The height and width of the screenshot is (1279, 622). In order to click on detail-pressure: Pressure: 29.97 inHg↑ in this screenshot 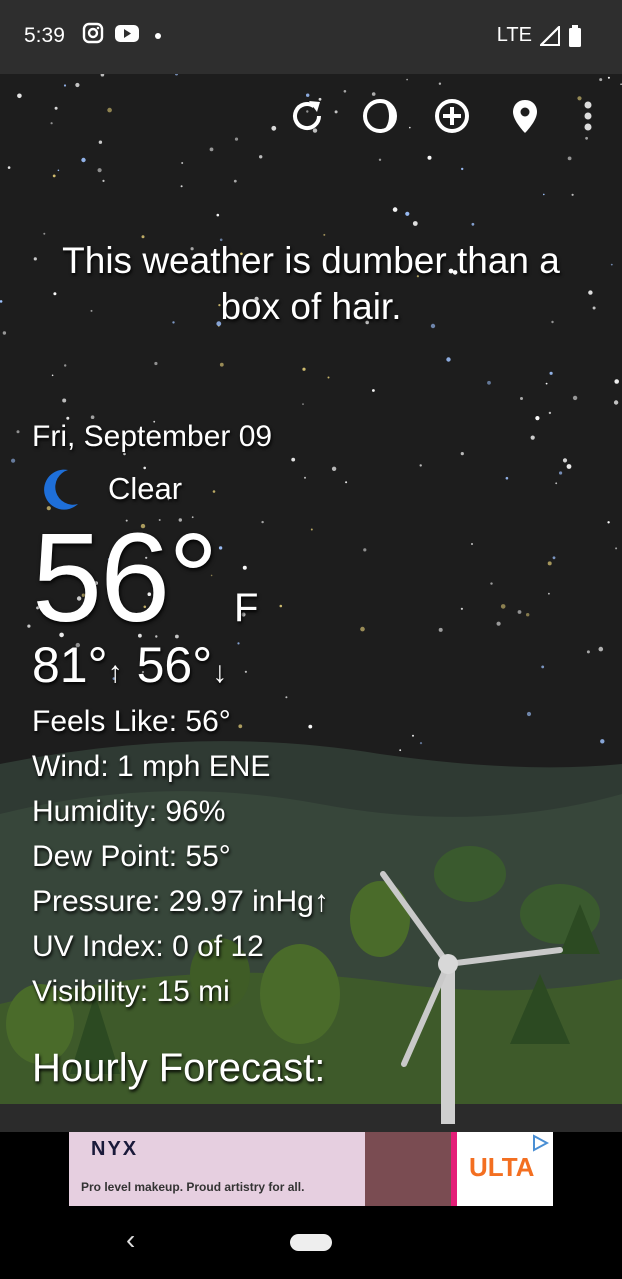, I will do `click(180, 901)`.